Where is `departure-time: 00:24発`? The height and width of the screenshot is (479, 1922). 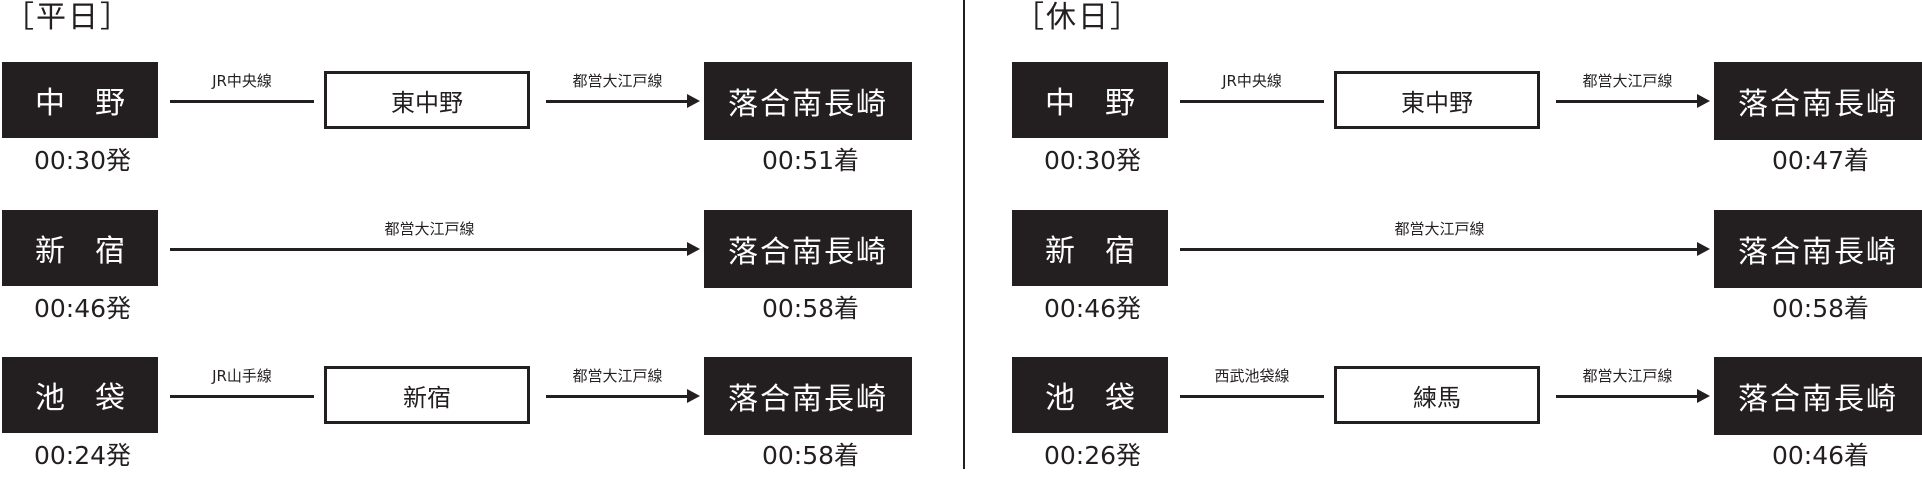 departure-time: 00:24発 is located at coordinates (83, 455).